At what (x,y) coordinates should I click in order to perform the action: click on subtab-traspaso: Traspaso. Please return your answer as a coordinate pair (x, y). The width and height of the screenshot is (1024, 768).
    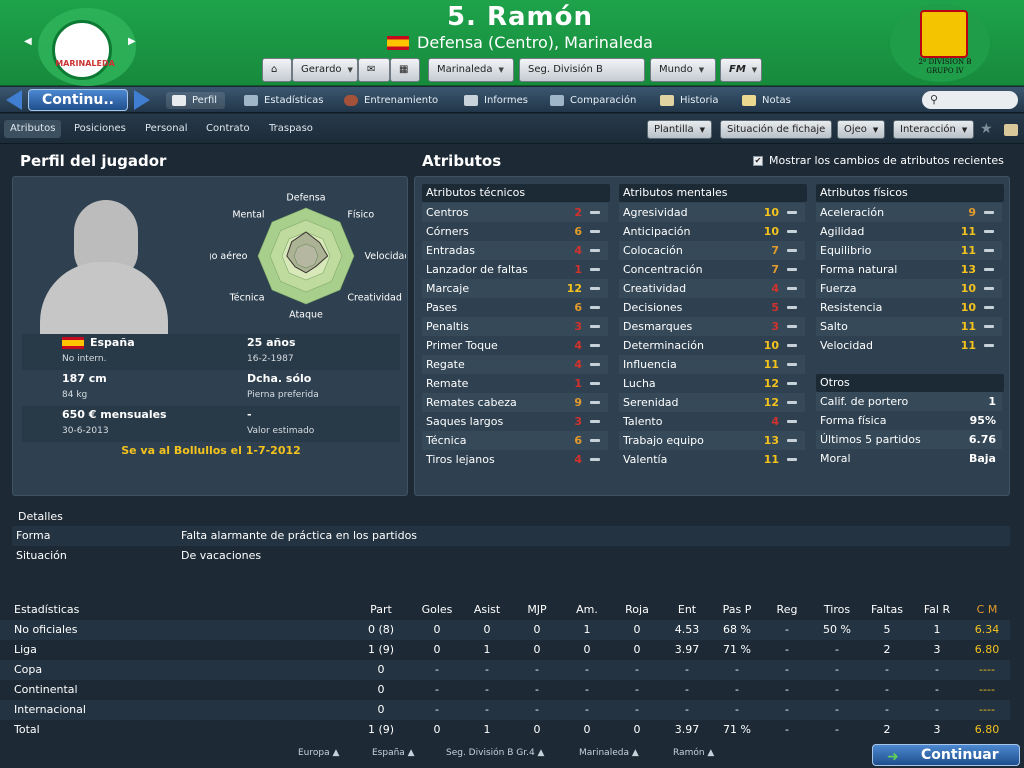
    Looking at the image, I should click on (291, 129).